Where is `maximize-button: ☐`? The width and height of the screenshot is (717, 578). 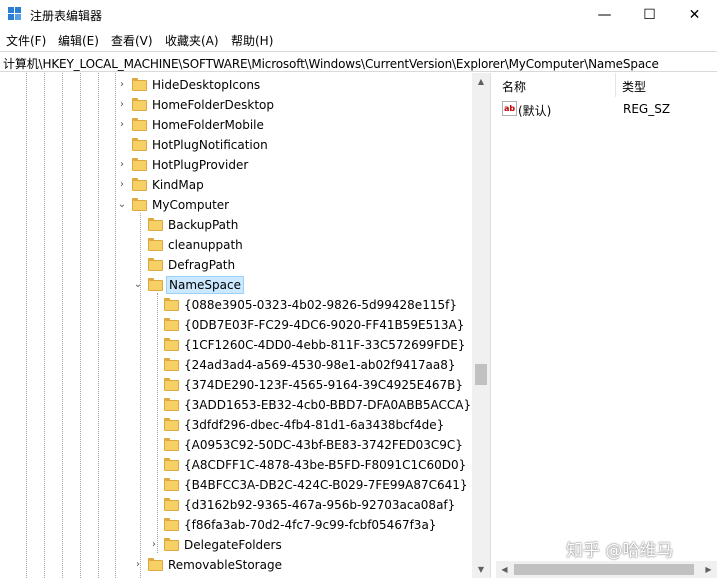
maximize-button: ☐ is located at coordinates (649, 15).